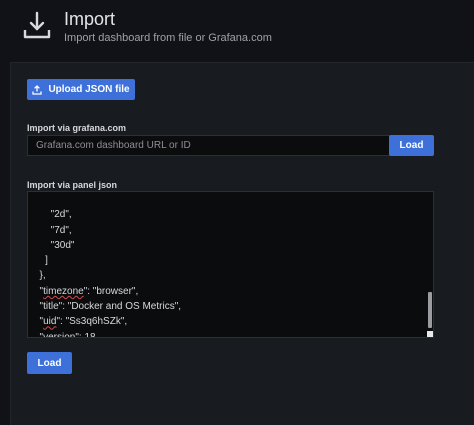 The image size is (474, 425). Describe the element at coordinates (41, 261) in the screenshot. I see `json-line: ]` at that location.